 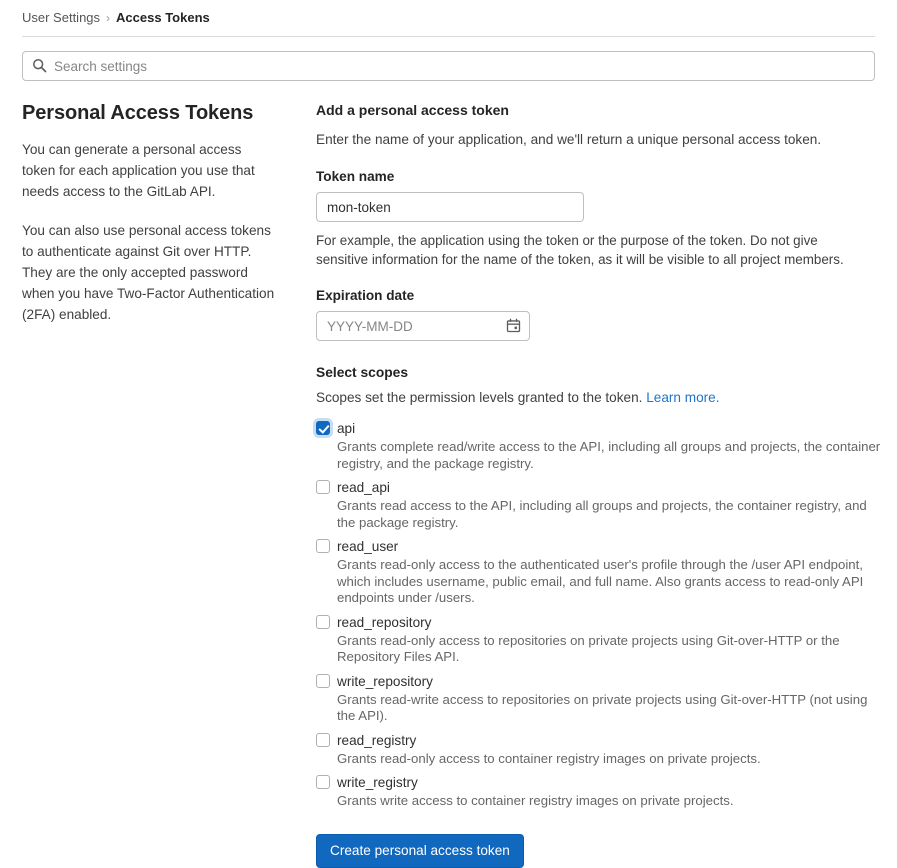 What do you see at coordinates (61, 17) in the screenshot?
I see `breadcrumb-item-user-settings: User Settings` at bounding box center [61, 17].